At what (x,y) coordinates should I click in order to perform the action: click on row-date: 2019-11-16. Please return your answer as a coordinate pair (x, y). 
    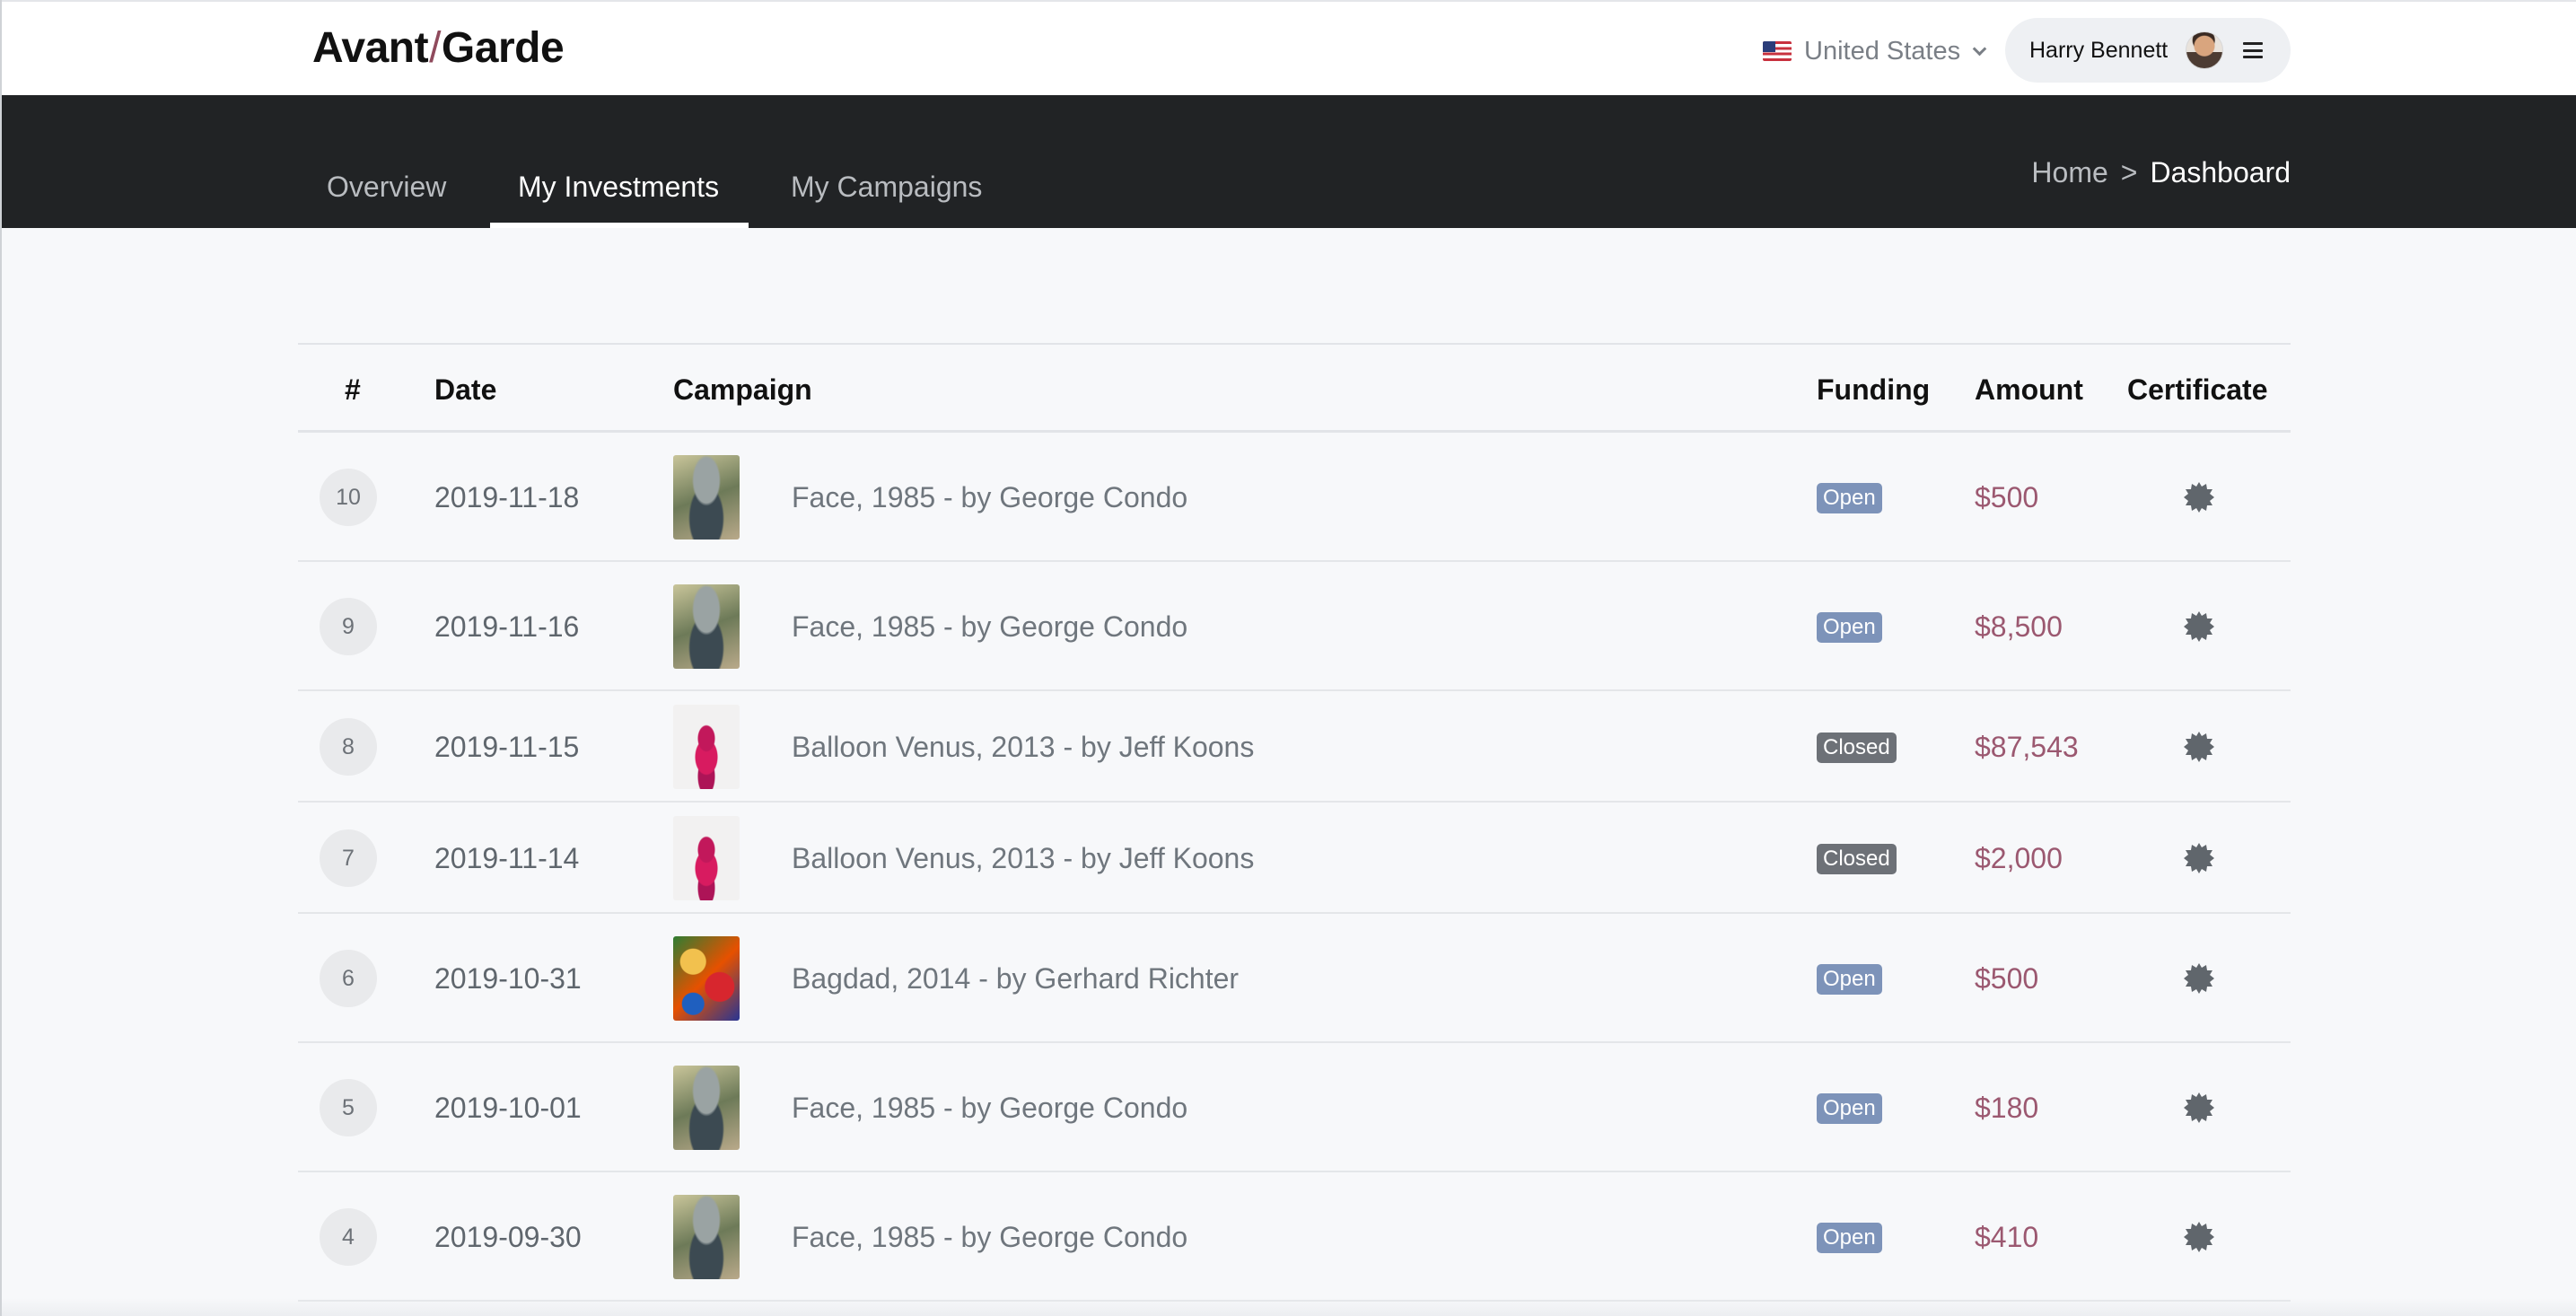
    Looking at the image, I should click on (507, 626).